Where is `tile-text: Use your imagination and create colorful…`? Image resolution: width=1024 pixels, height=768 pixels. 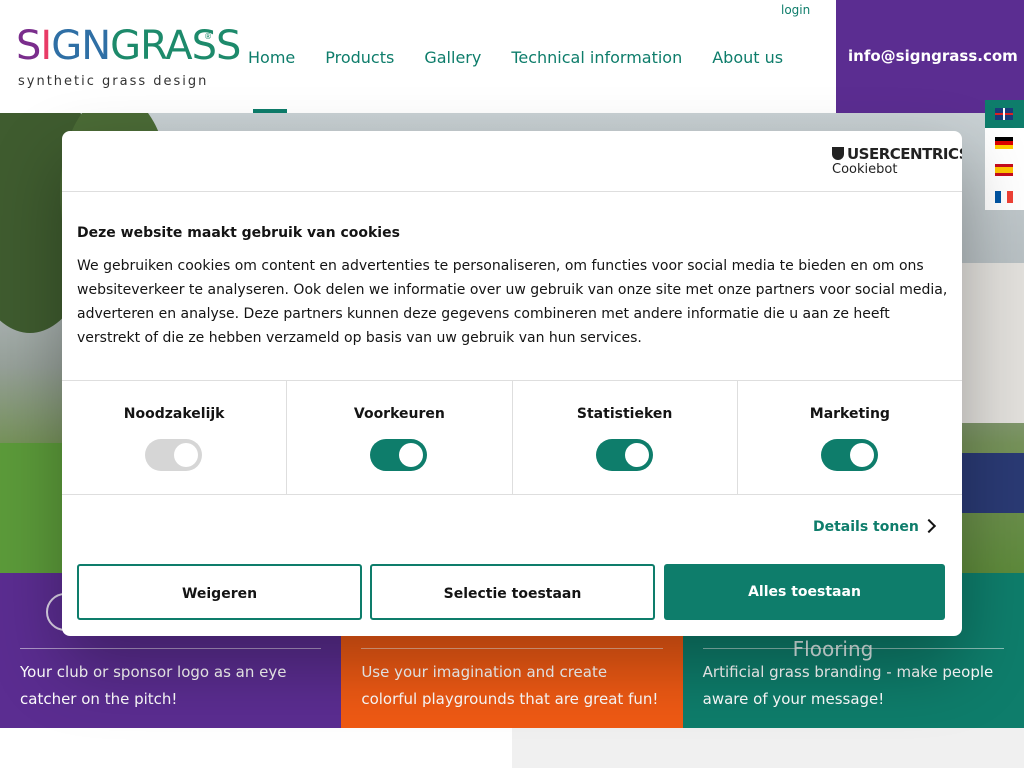 tile-text: Use your imagination and create colorful… is located at coordinates (510, 685).